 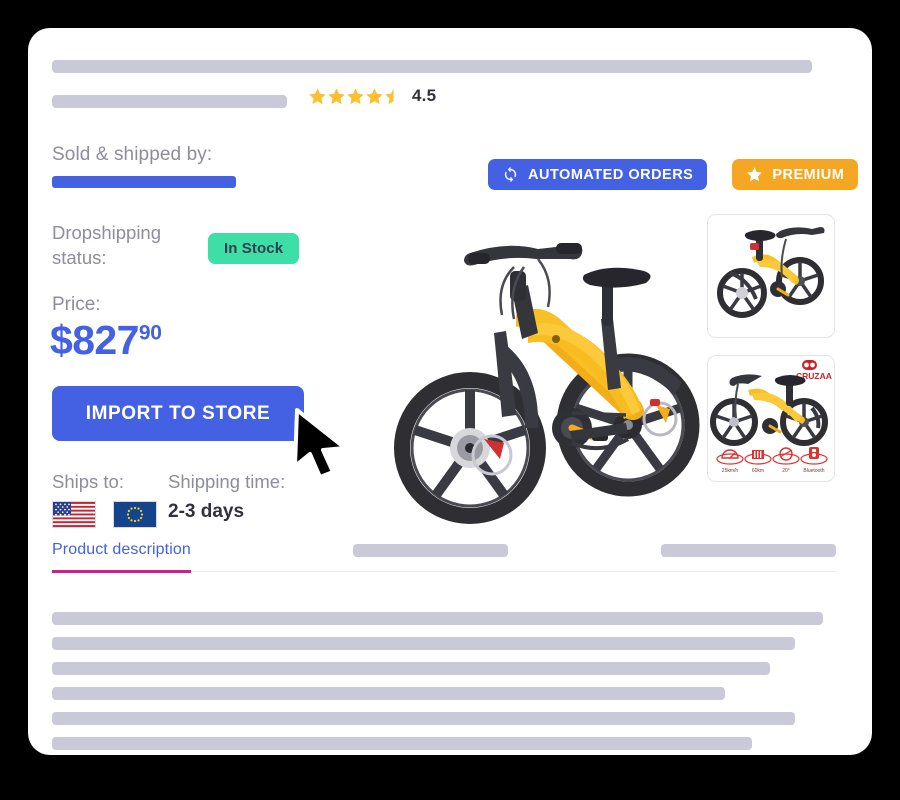 I want to click on badge-automated-orders: AUTOMATED ORDERS, so click(x=598, y=174).